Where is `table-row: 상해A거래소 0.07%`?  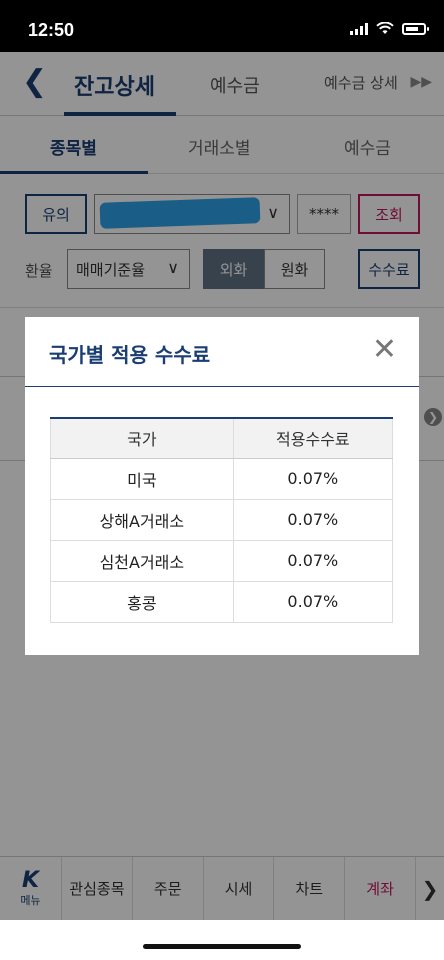 table-row: 상해A거래소 0.07% is located at coordinates (221, 520).